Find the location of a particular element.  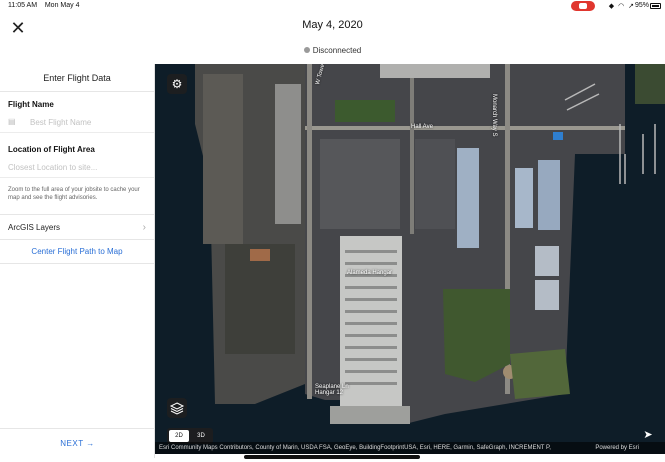

next-button: NEXT → is located at coordinates (77, 443).